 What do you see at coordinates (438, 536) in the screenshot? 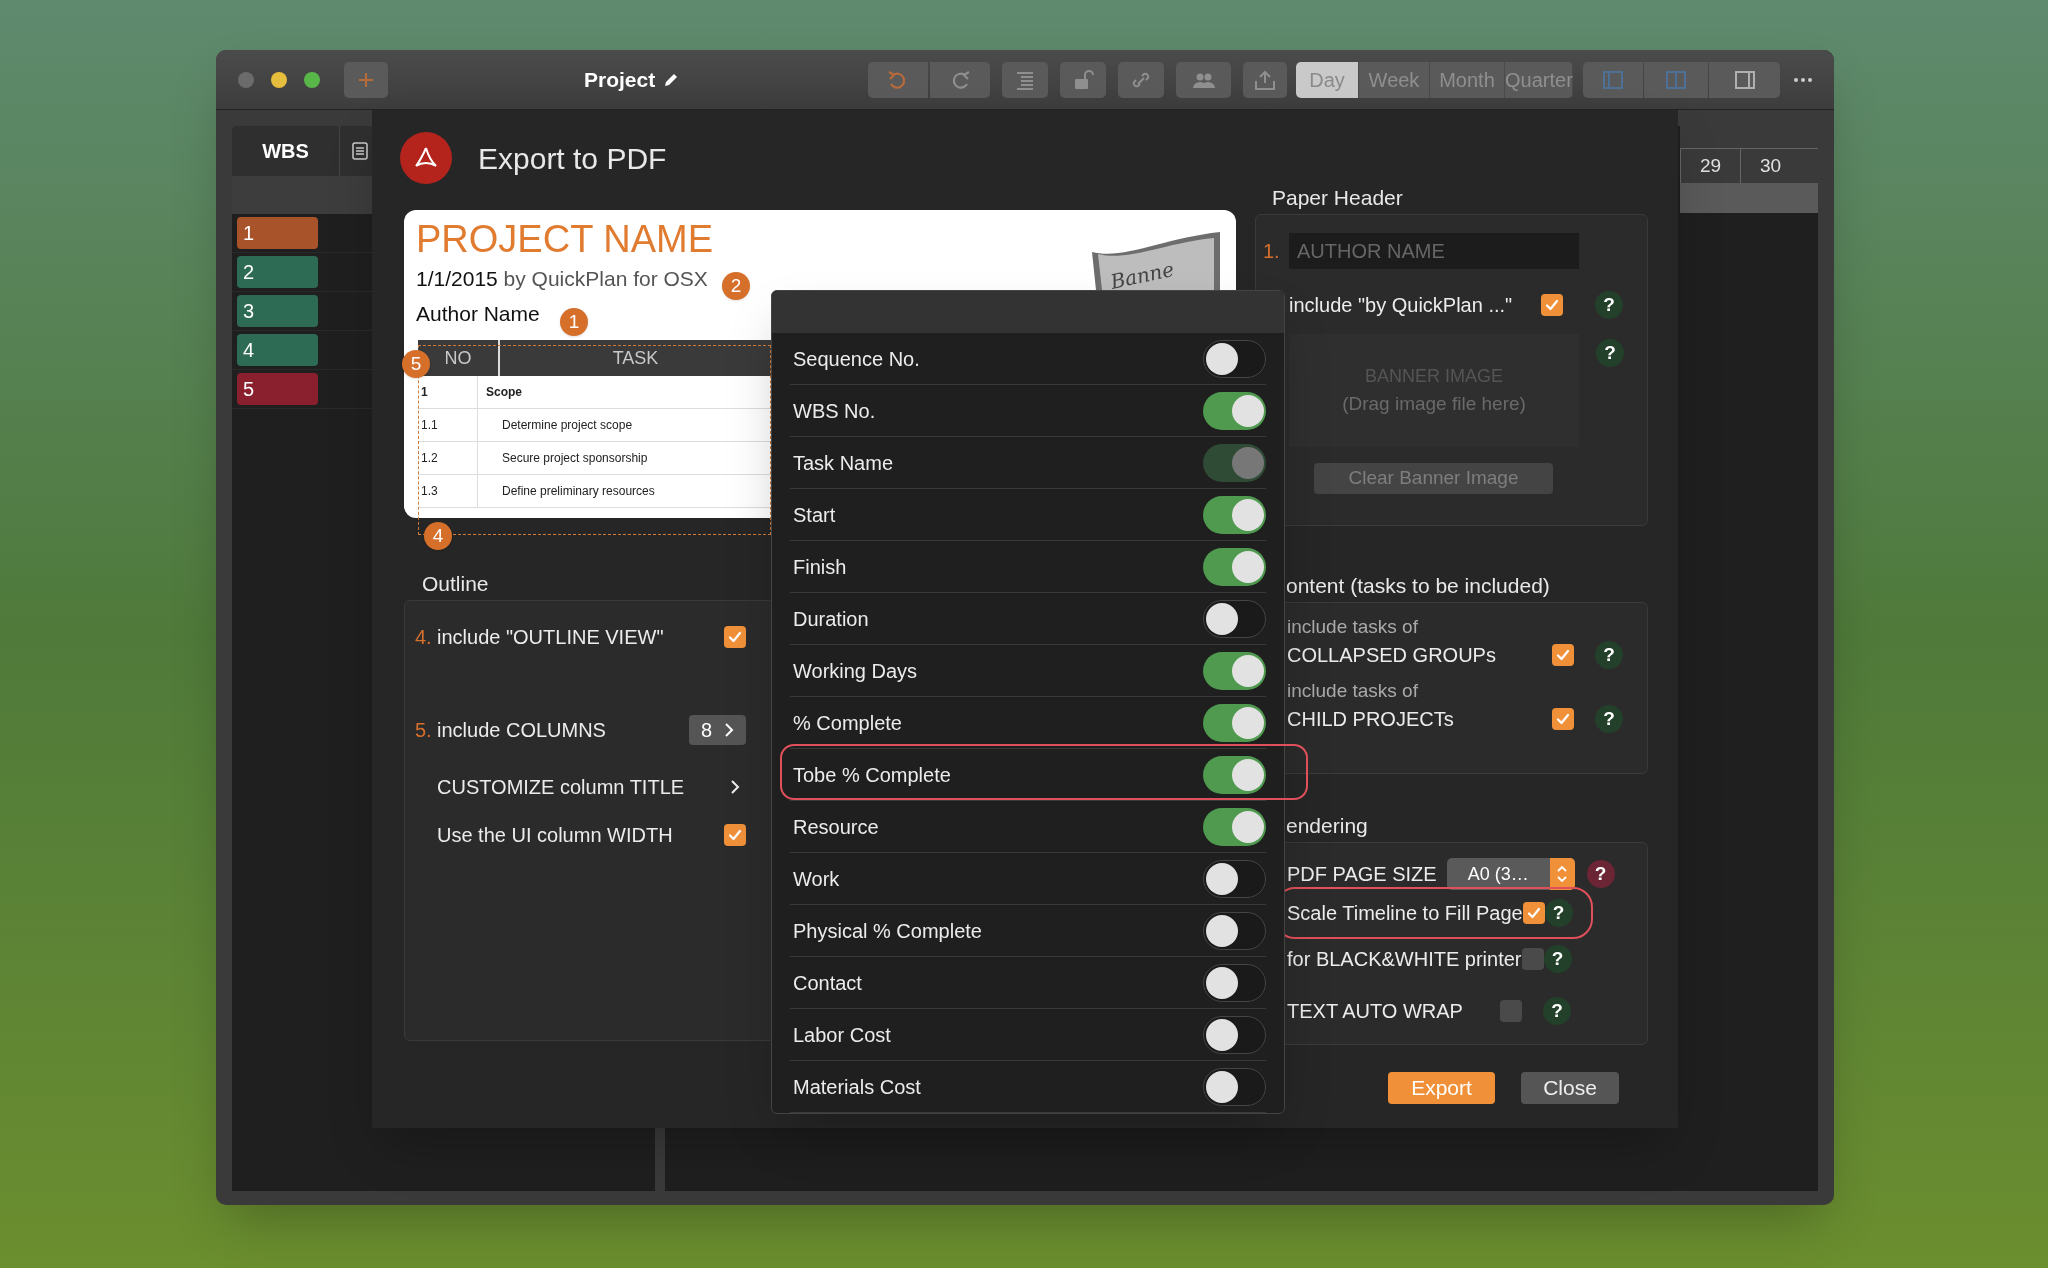
I see `callout-badge: 4` at bounding box center [438, 536].